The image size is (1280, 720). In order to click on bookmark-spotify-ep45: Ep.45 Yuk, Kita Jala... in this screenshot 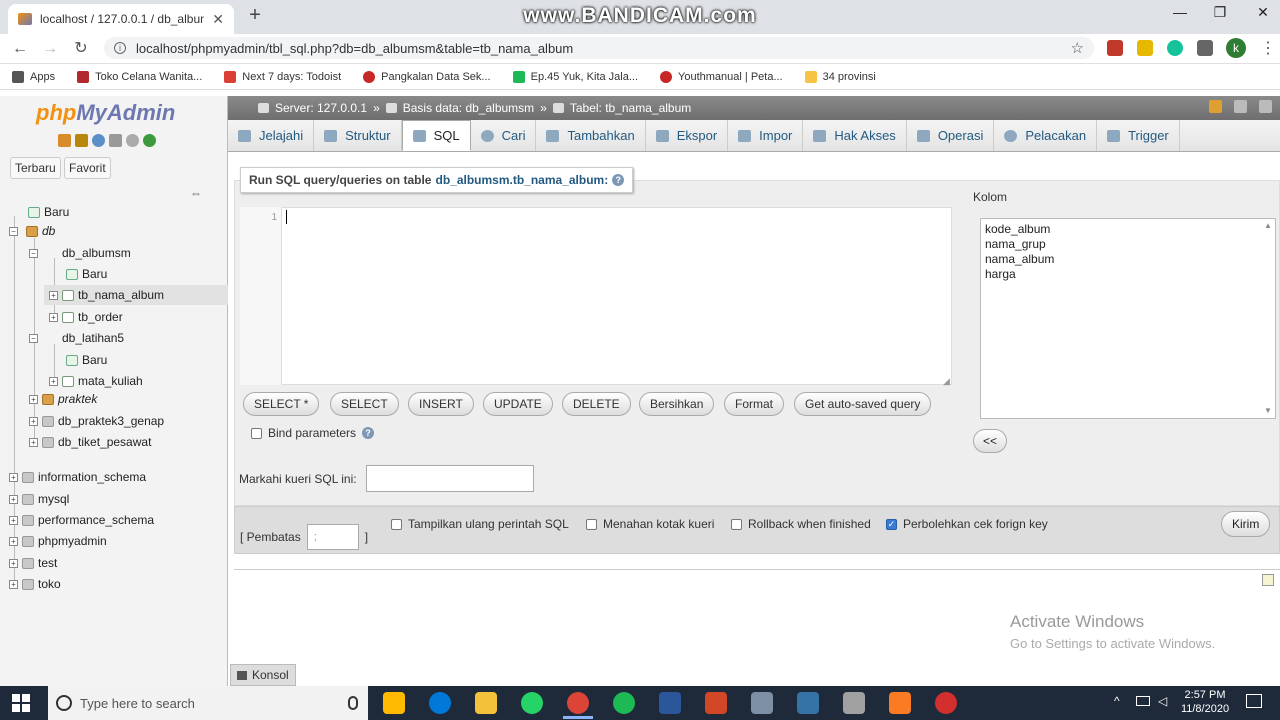, I will do `click(575, 76)`.